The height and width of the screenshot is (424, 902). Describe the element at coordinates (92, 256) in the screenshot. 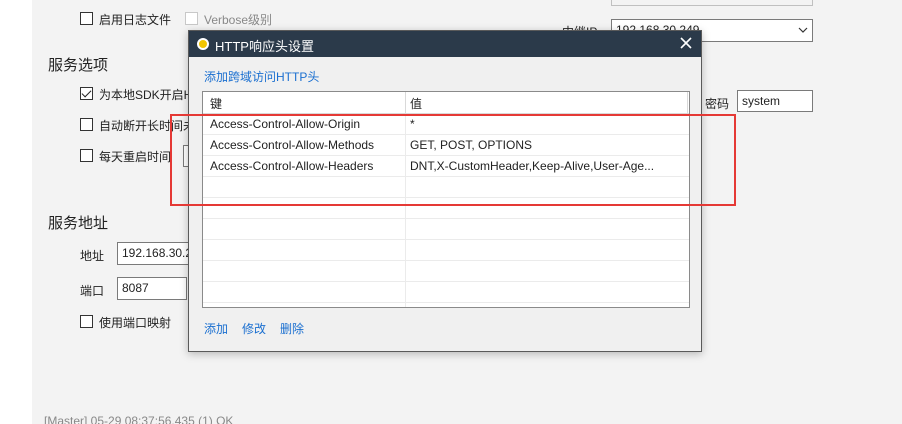

I see `address-label: 地址` at that location.